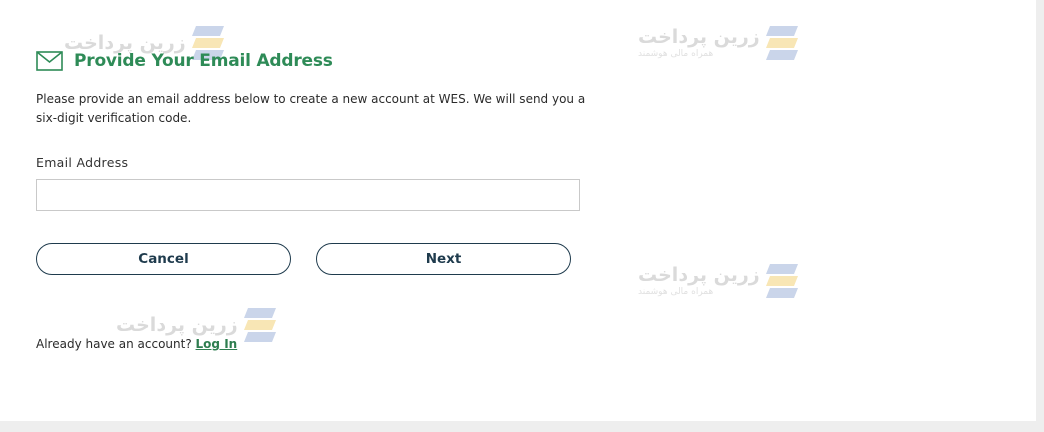 This screenshot has width=1044, height=432. Describe the element at coordinates (217, 344) in the screenshot. I see `login-link: Log In` at that location.